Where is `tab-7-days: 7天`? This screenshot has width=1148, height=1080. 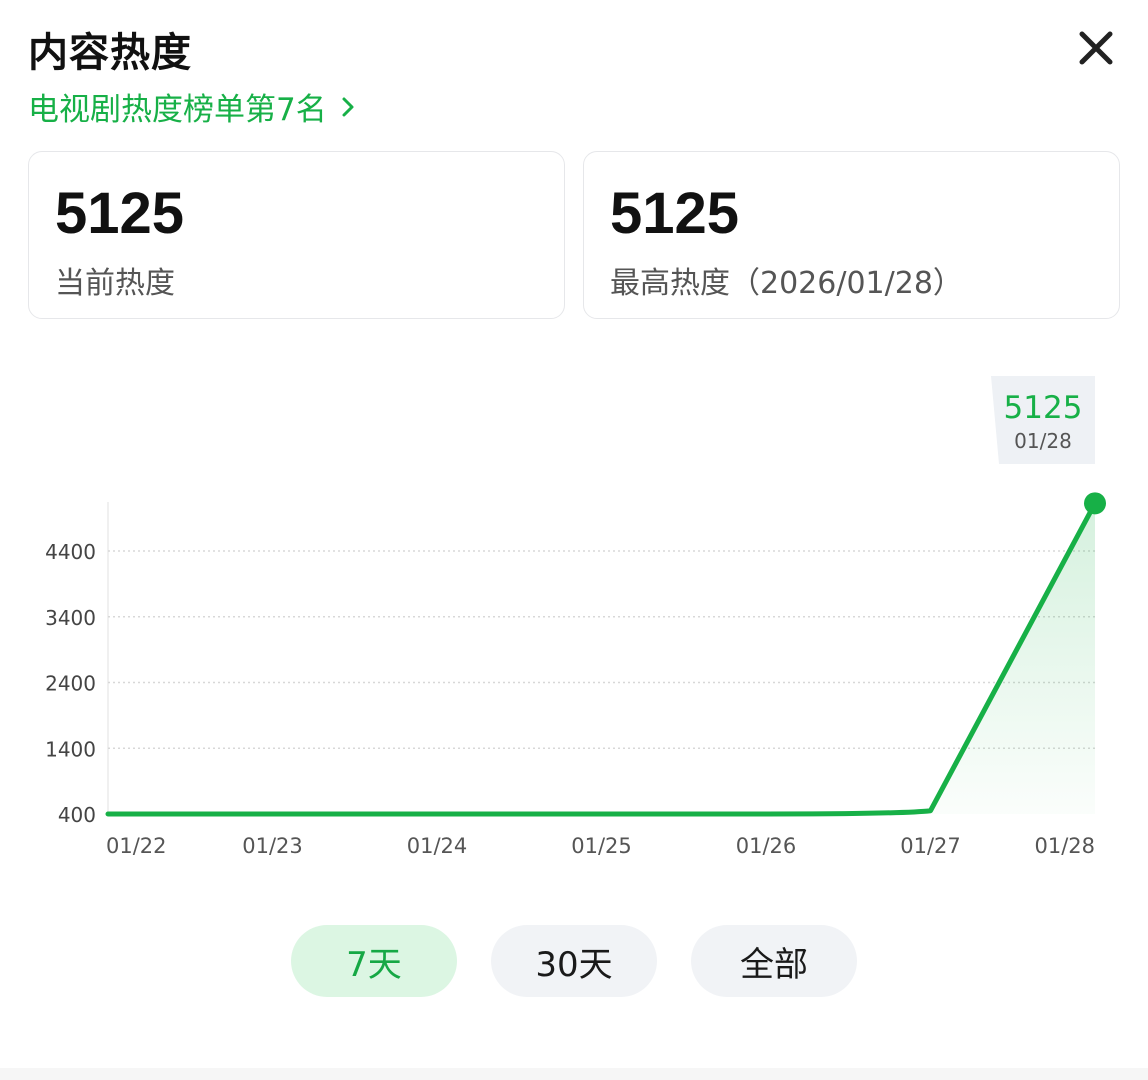
tab-7-days: 7天 is located at coordinates (374, 961).